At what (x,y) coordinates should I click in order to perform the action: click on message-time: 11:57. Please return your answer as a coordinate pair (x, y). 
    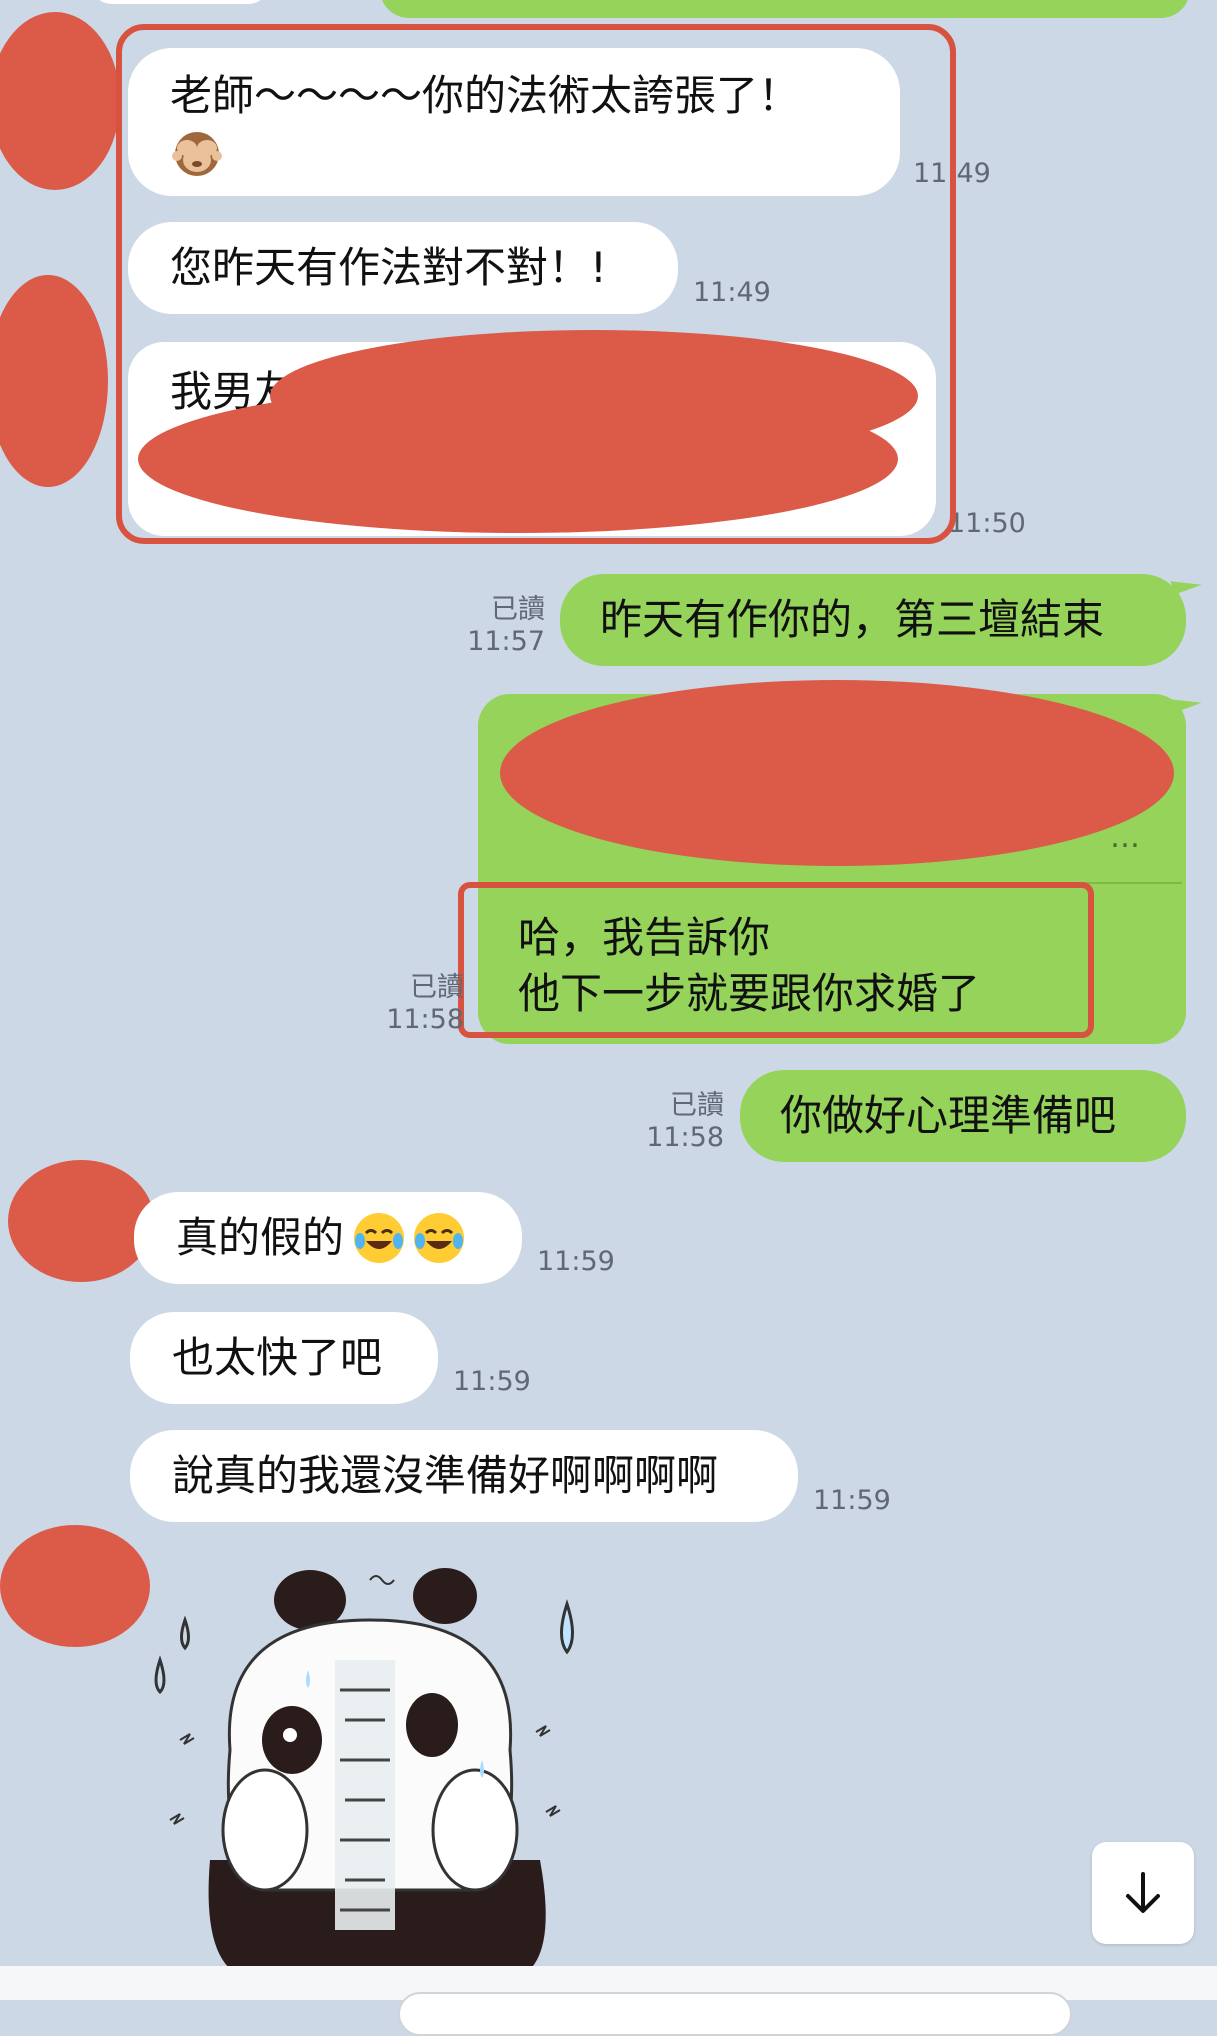
    Looking at the image, I should click on (506, 641).